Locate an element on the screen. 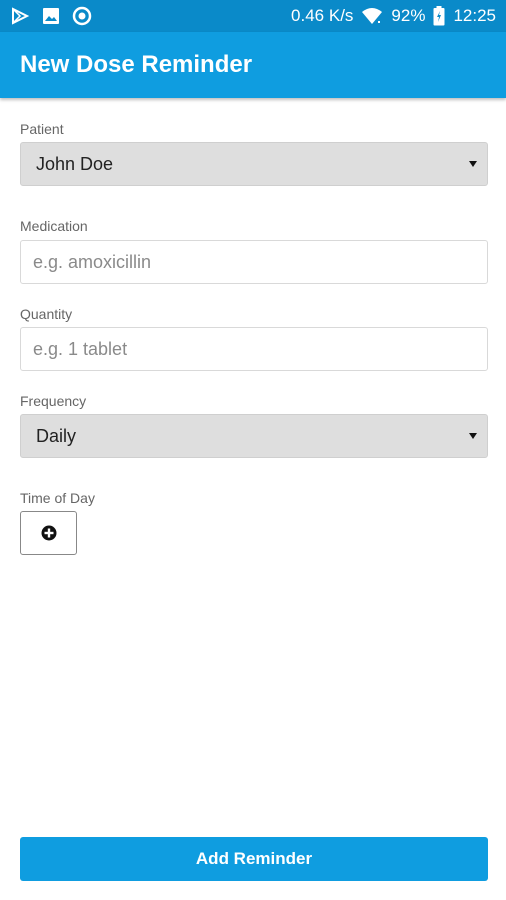  battery-percent: 92% is located at coordinates (408, 15).